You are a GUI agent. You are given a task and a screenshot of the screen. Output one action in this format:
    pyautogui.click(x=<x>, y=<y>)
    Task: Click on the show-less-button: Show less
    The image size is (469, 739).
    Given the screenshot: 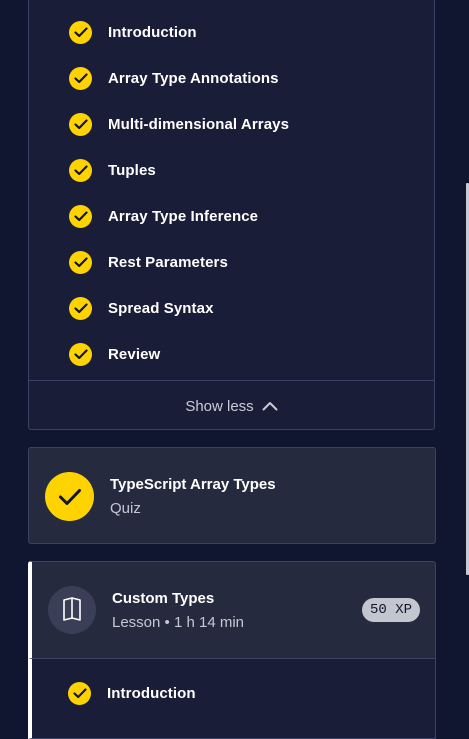 What is the action you would take?
    pyautogui.click(x=231, y=406)
    